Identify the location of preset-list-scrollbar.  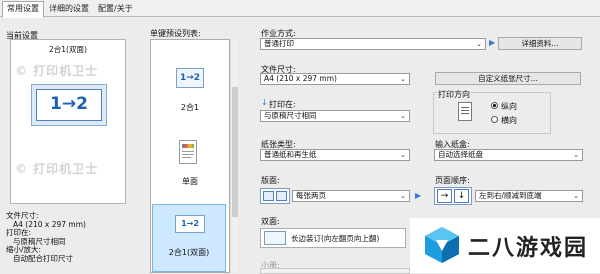
(234, 156).